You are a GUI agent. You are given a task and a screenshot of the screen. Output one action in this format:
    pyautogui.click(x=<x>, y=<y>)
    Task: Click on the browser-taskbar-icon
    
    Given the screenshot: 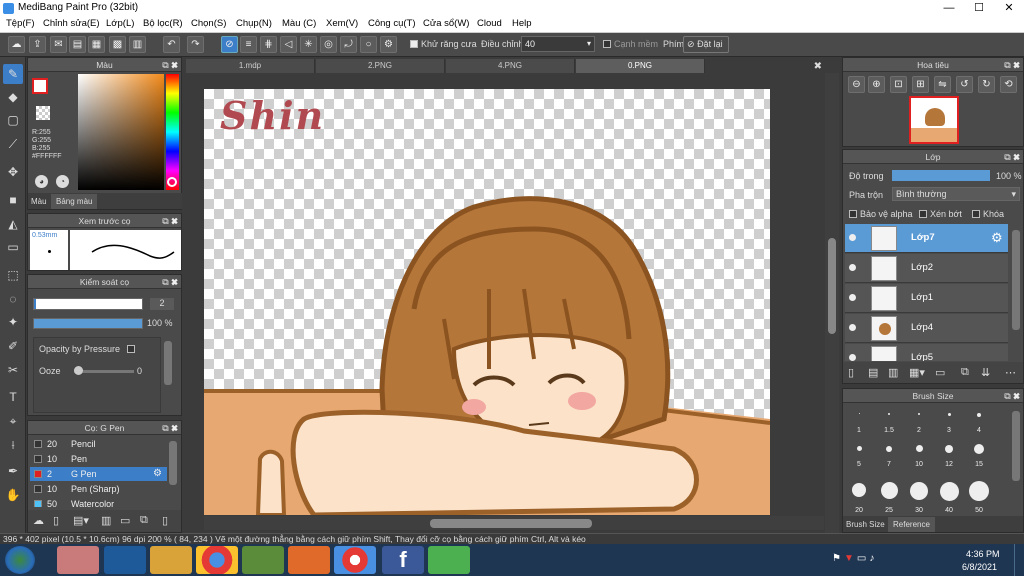 What is the action you would take?
    pyautogui.click(x=355, y=560)
    